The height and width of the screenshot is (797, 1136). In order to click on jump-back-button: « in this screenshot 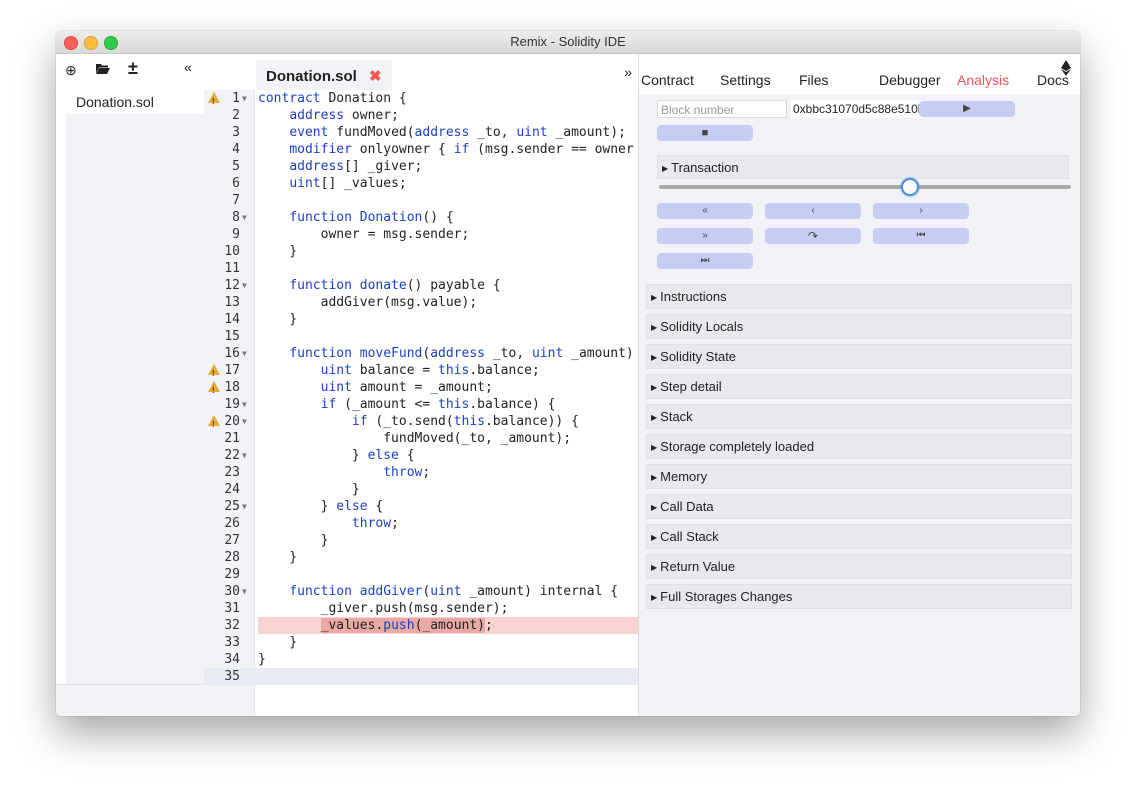, I will do `click(705, 211)`.